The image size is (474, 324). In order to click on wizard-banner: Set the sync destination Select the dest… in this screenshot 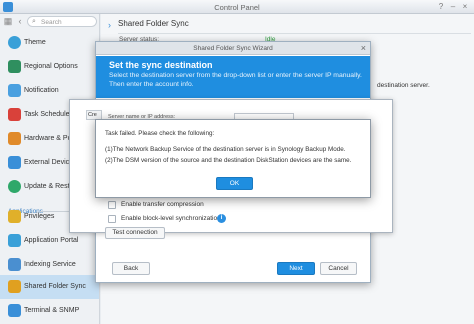, I will do `click(233, 77)`.